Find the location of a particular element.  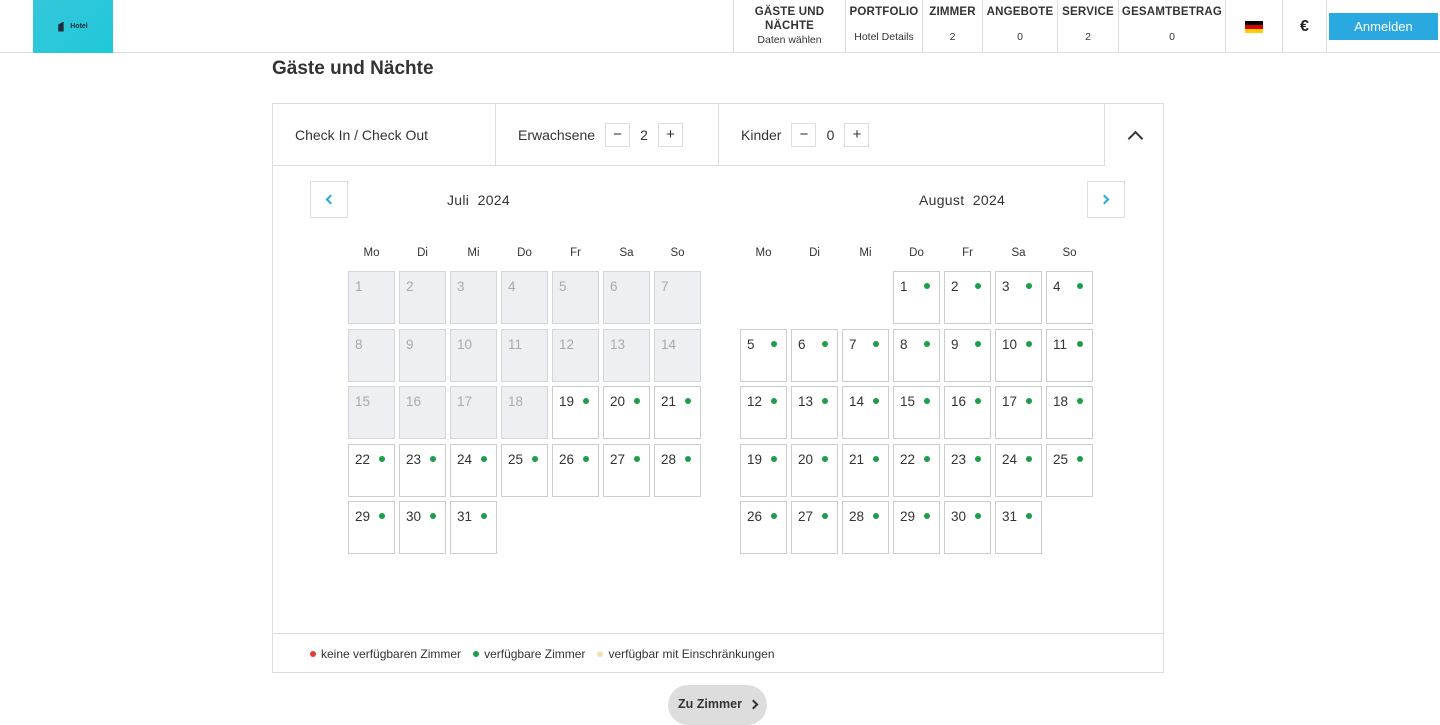

legend-label: keine verfügbaren Zimmer is located at coordinates (391, 653).